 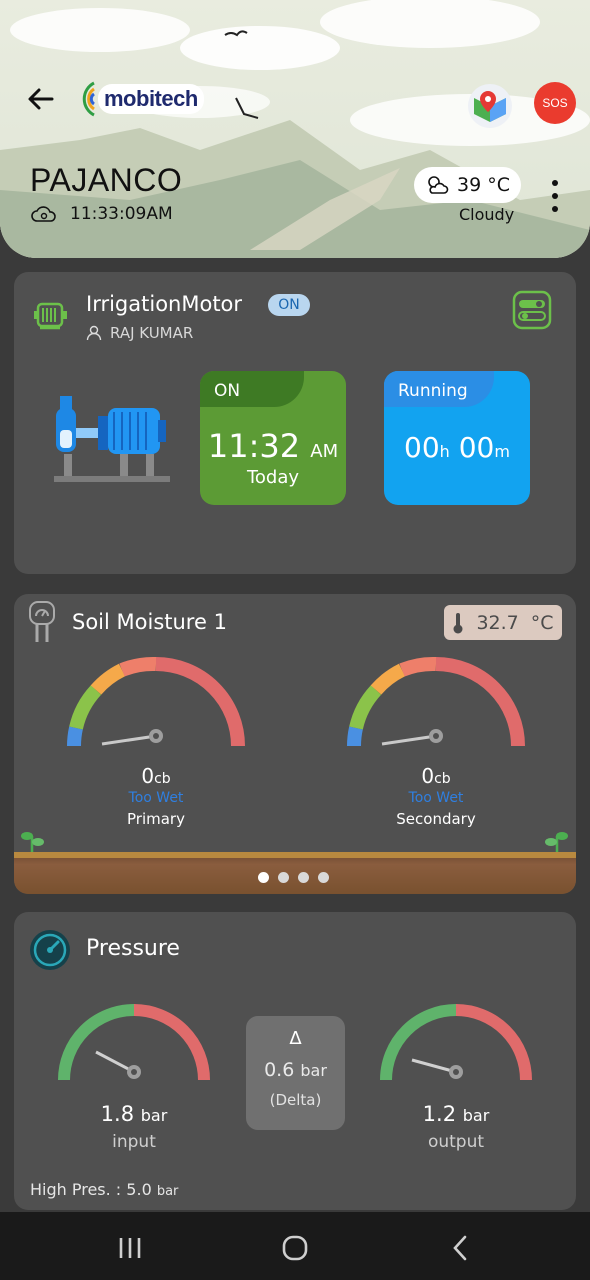 What do you see at coordinates (50, 950) in the screenshot?
I see `pressure-gauge-icon` at bounding box center [50, 950].